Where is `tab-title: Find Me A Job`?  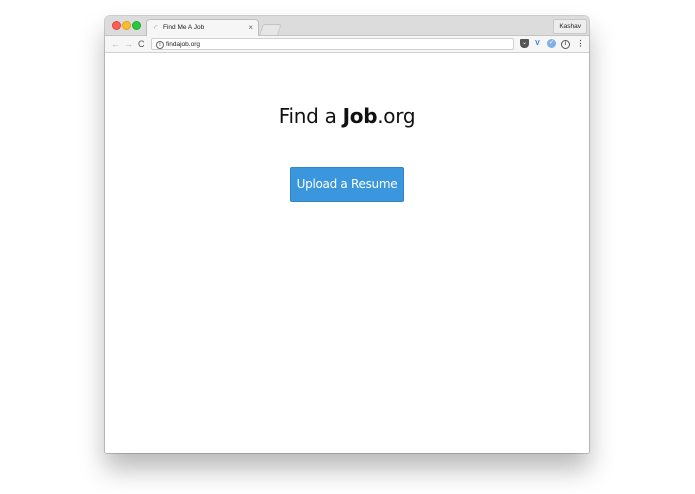
tab-title: Find Me A Job is located at coordinates (184, 27).